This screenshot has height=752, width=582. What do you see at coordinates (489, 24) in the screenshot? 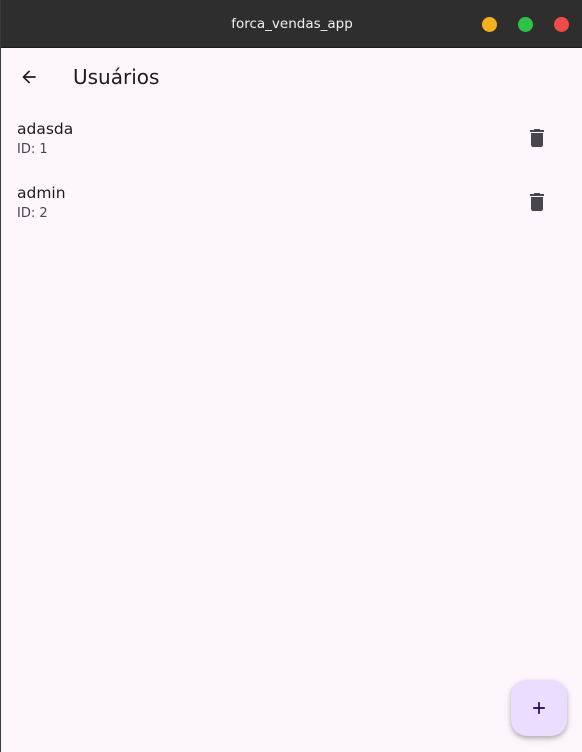
I see `window-minimize-button` at bounding box center [489, 24].